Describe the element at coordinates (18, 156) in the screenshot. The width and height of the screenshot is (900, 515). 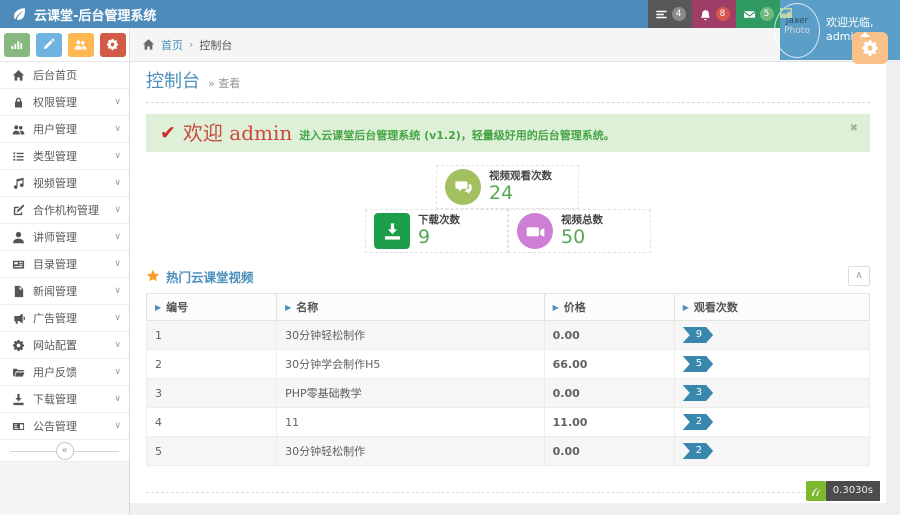
I see `list-icon` at that location.